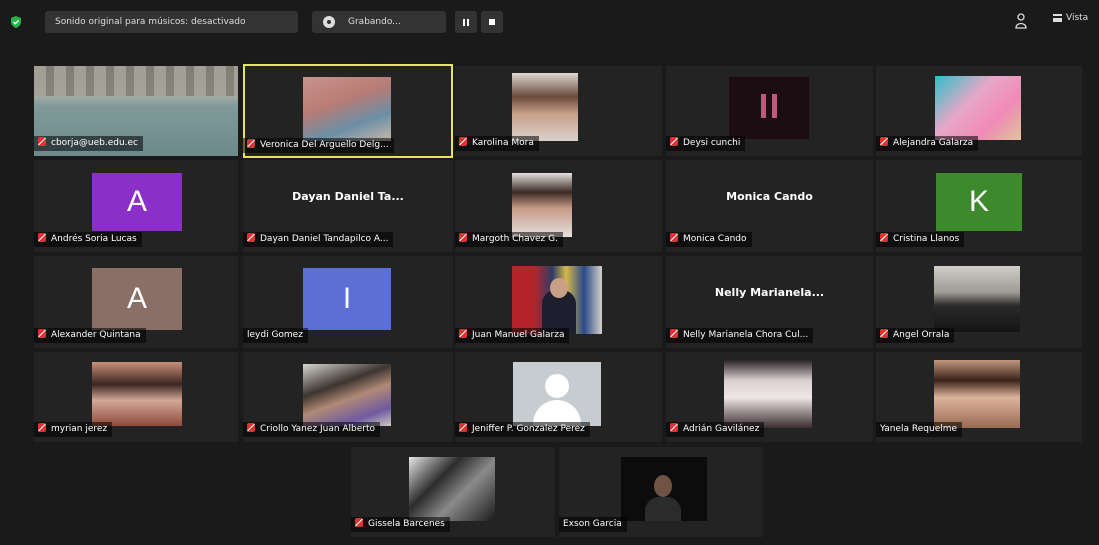 The image size is (1099, 545). I want to click on video-tile-criollo: Criollo Yanez Juan Alberto, so click(348, 397).